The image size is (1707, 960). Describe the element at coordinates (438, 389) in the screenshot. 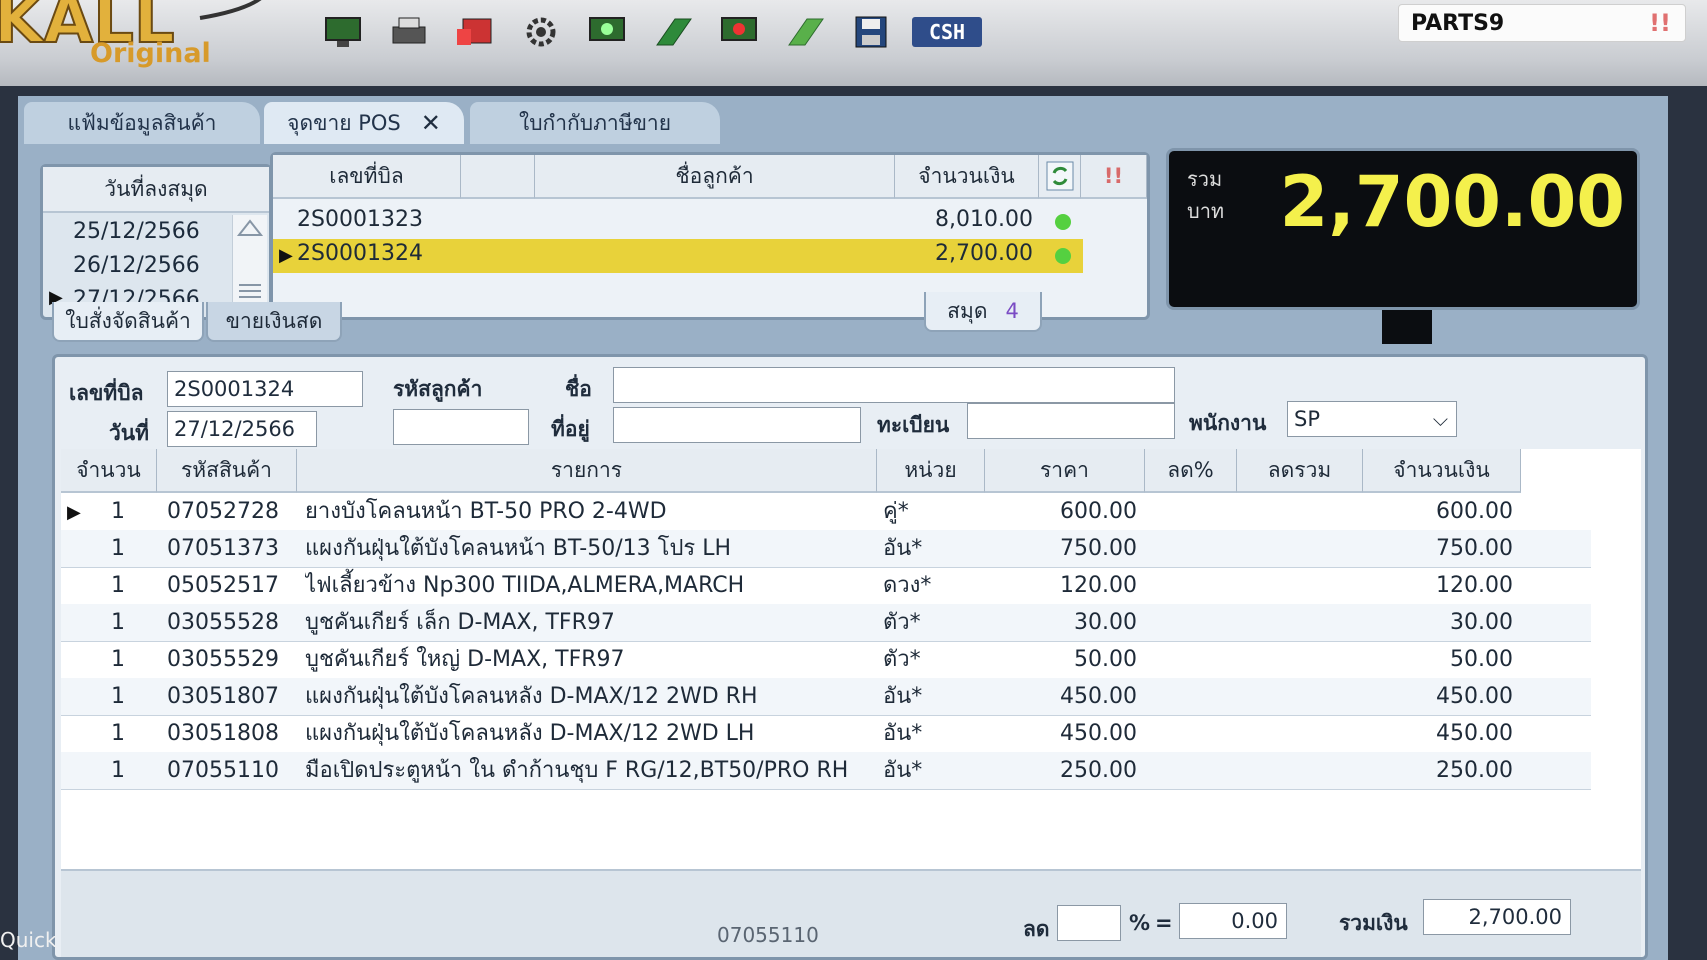

I see `customer-code-label: รหัสลูกค้า` at that location.